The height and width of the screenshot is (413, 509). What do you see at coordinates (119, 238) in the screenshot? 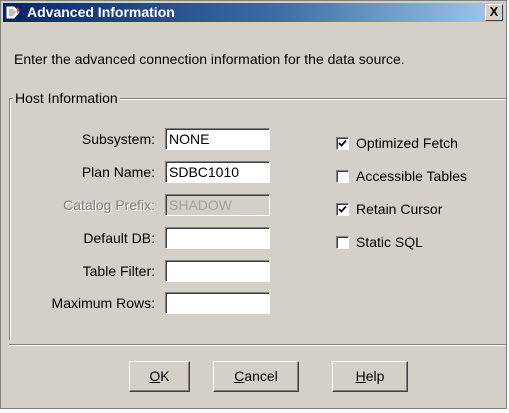
I see `default-db-label: Default DB:` at bounding box center [119, 238].